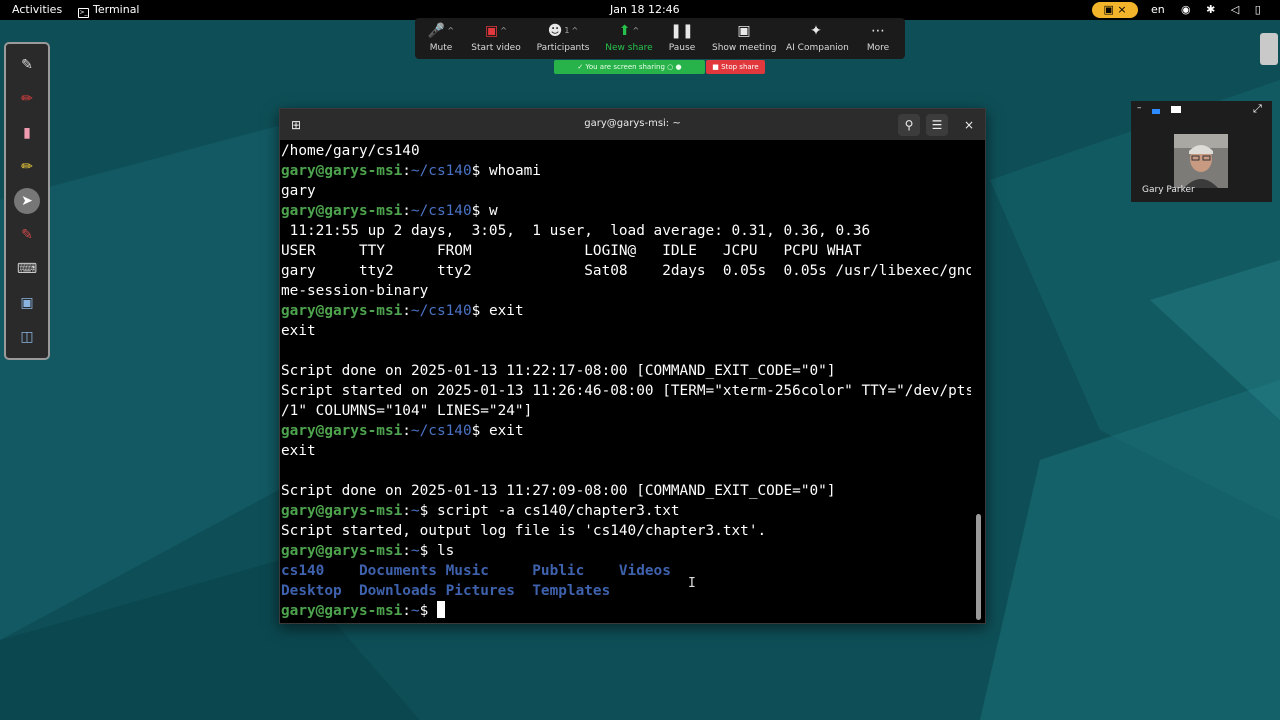 This screenshot has width=1280, height=720. I want to click on more-label: More, so click(878, 48).